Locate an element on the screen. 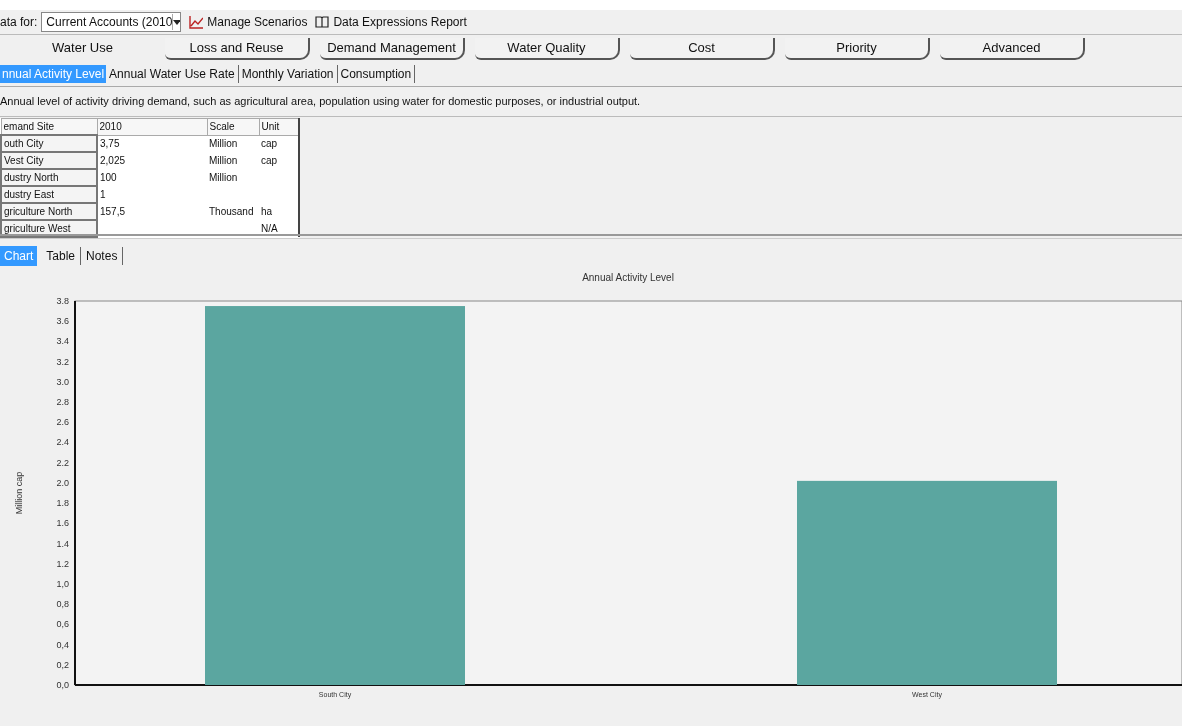 The image size is (1182, 726). main-tab: Advanced is located at coordinates (1012, 49).